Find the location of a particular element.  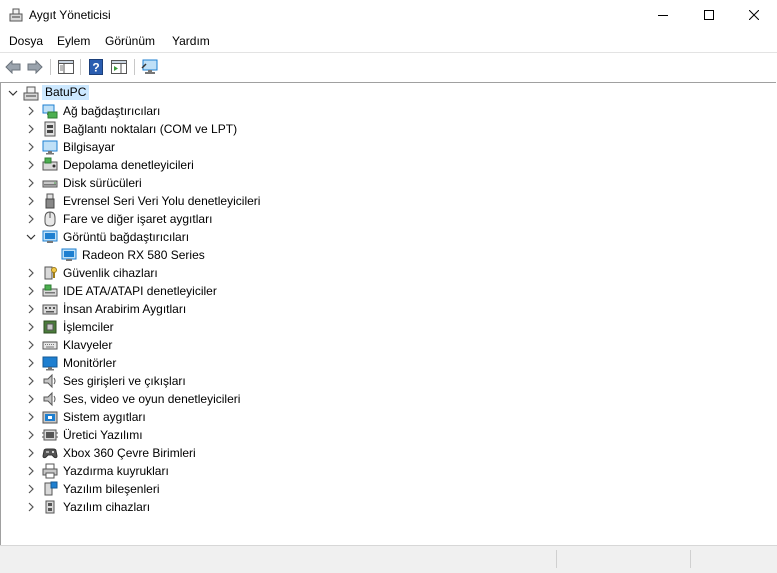

mouse-icon is located at coordinates (50, 219).